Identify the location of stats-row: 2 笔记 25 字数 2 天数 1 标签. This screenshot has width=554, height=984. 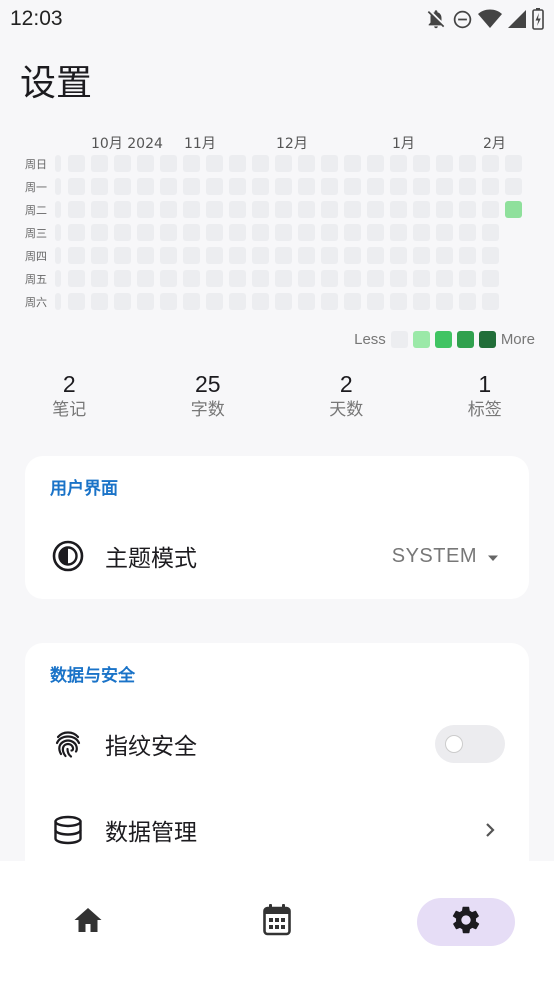
(277, 396).